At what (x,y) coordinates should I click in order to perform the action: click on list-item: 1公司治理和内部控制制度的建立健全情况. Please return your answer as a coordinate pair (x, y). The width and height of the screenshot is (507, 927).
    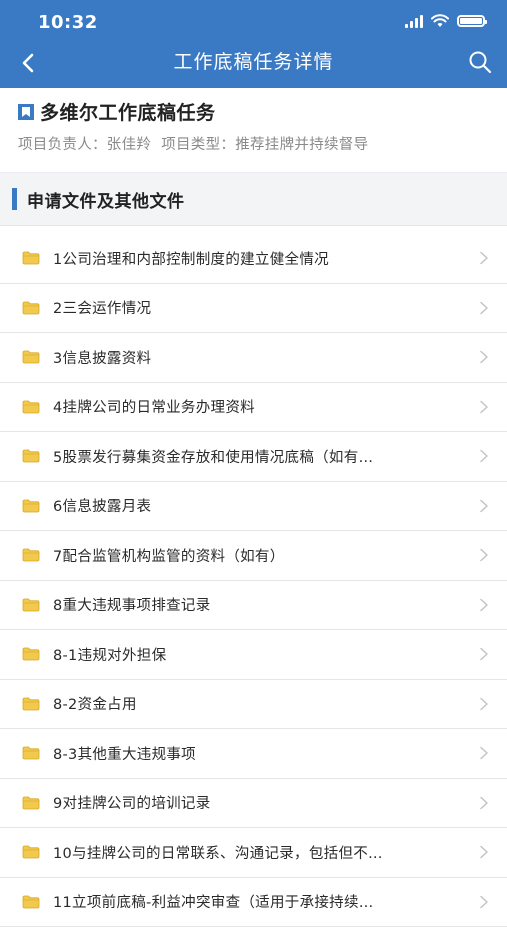
    Looking at the image, I should click on (253, 259).